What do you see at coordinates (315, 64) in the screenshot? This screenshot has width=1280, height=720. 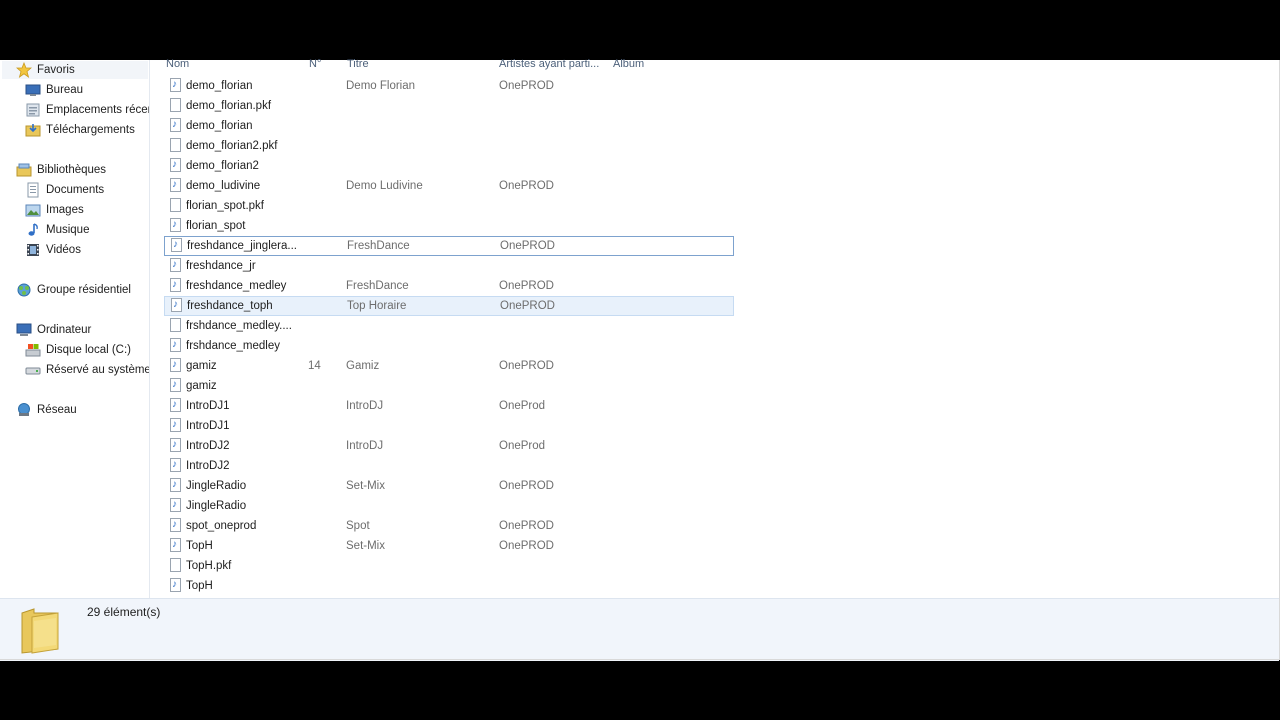 I see `column-header-number: N°` at bounding box center [315, 64].